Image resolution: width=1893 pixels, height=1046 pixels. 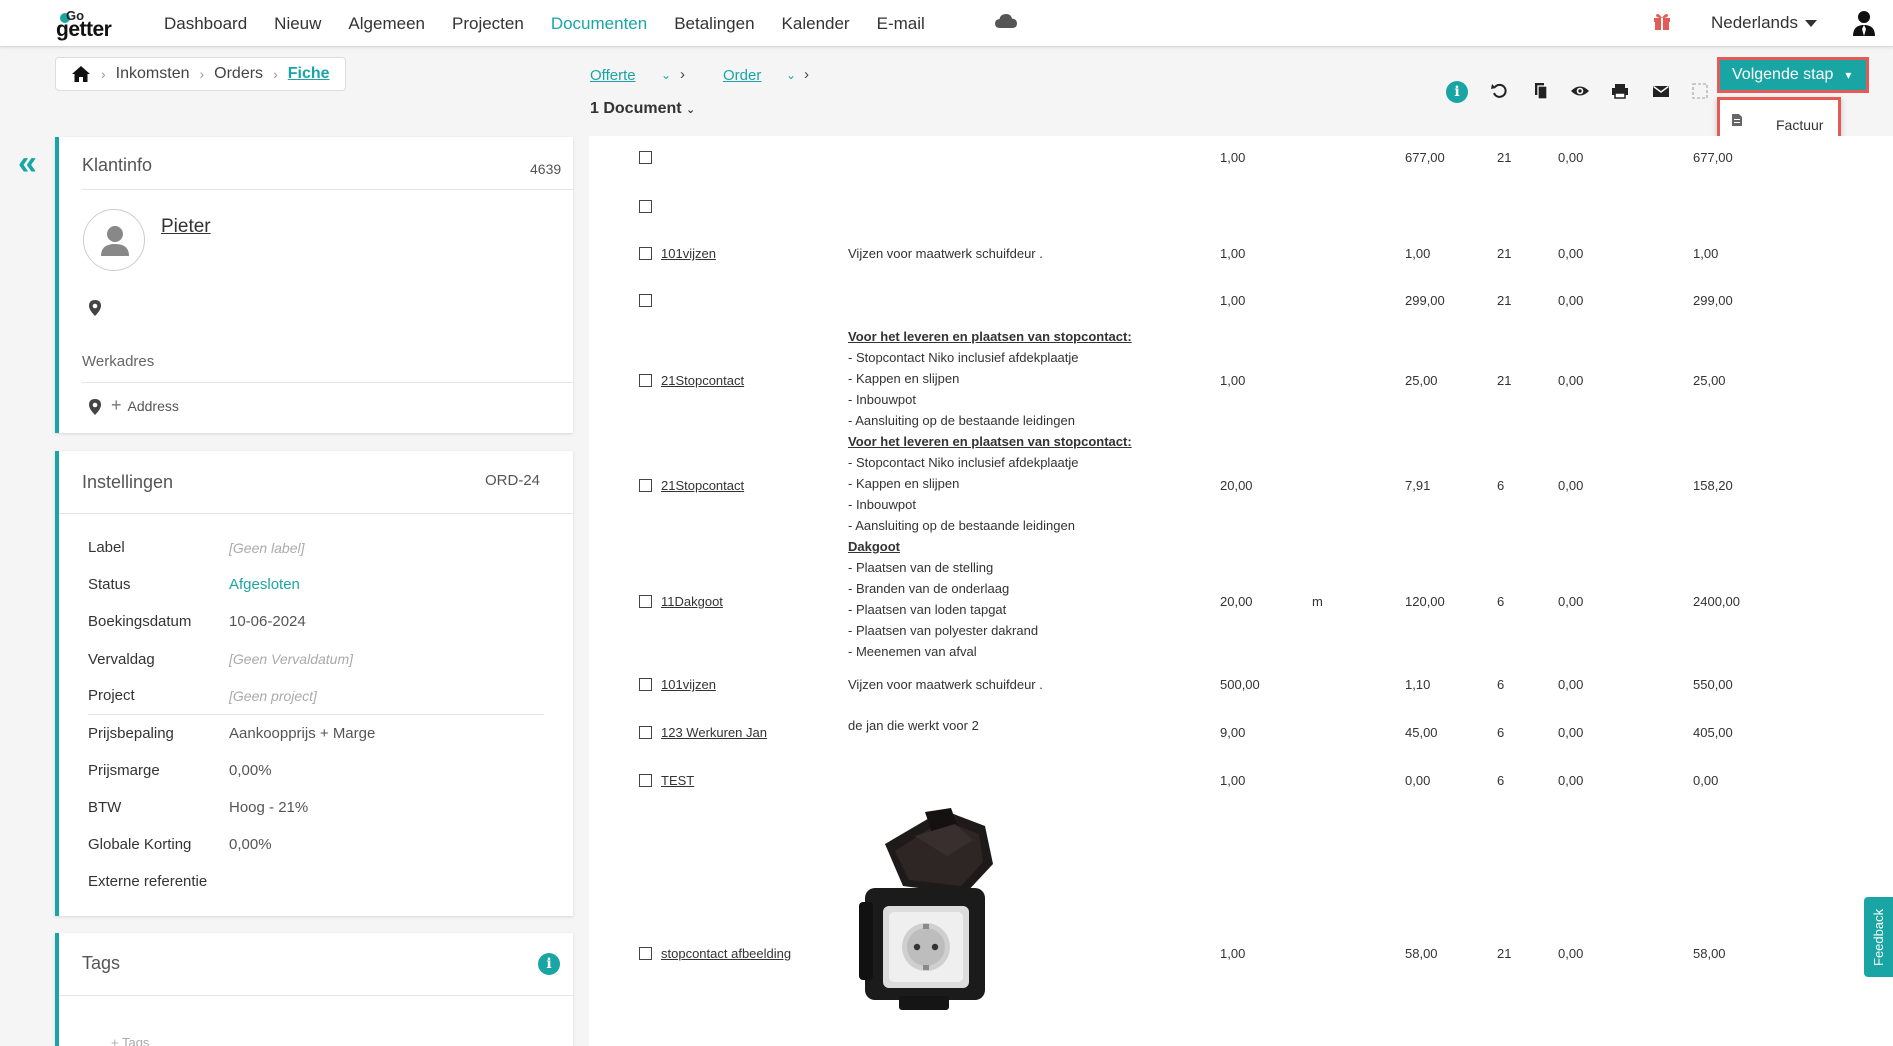 What do you see at coordinates (186, 227) in the screenshot?
I see `client-name-link: Pieter` at bounding box center [186, 227].